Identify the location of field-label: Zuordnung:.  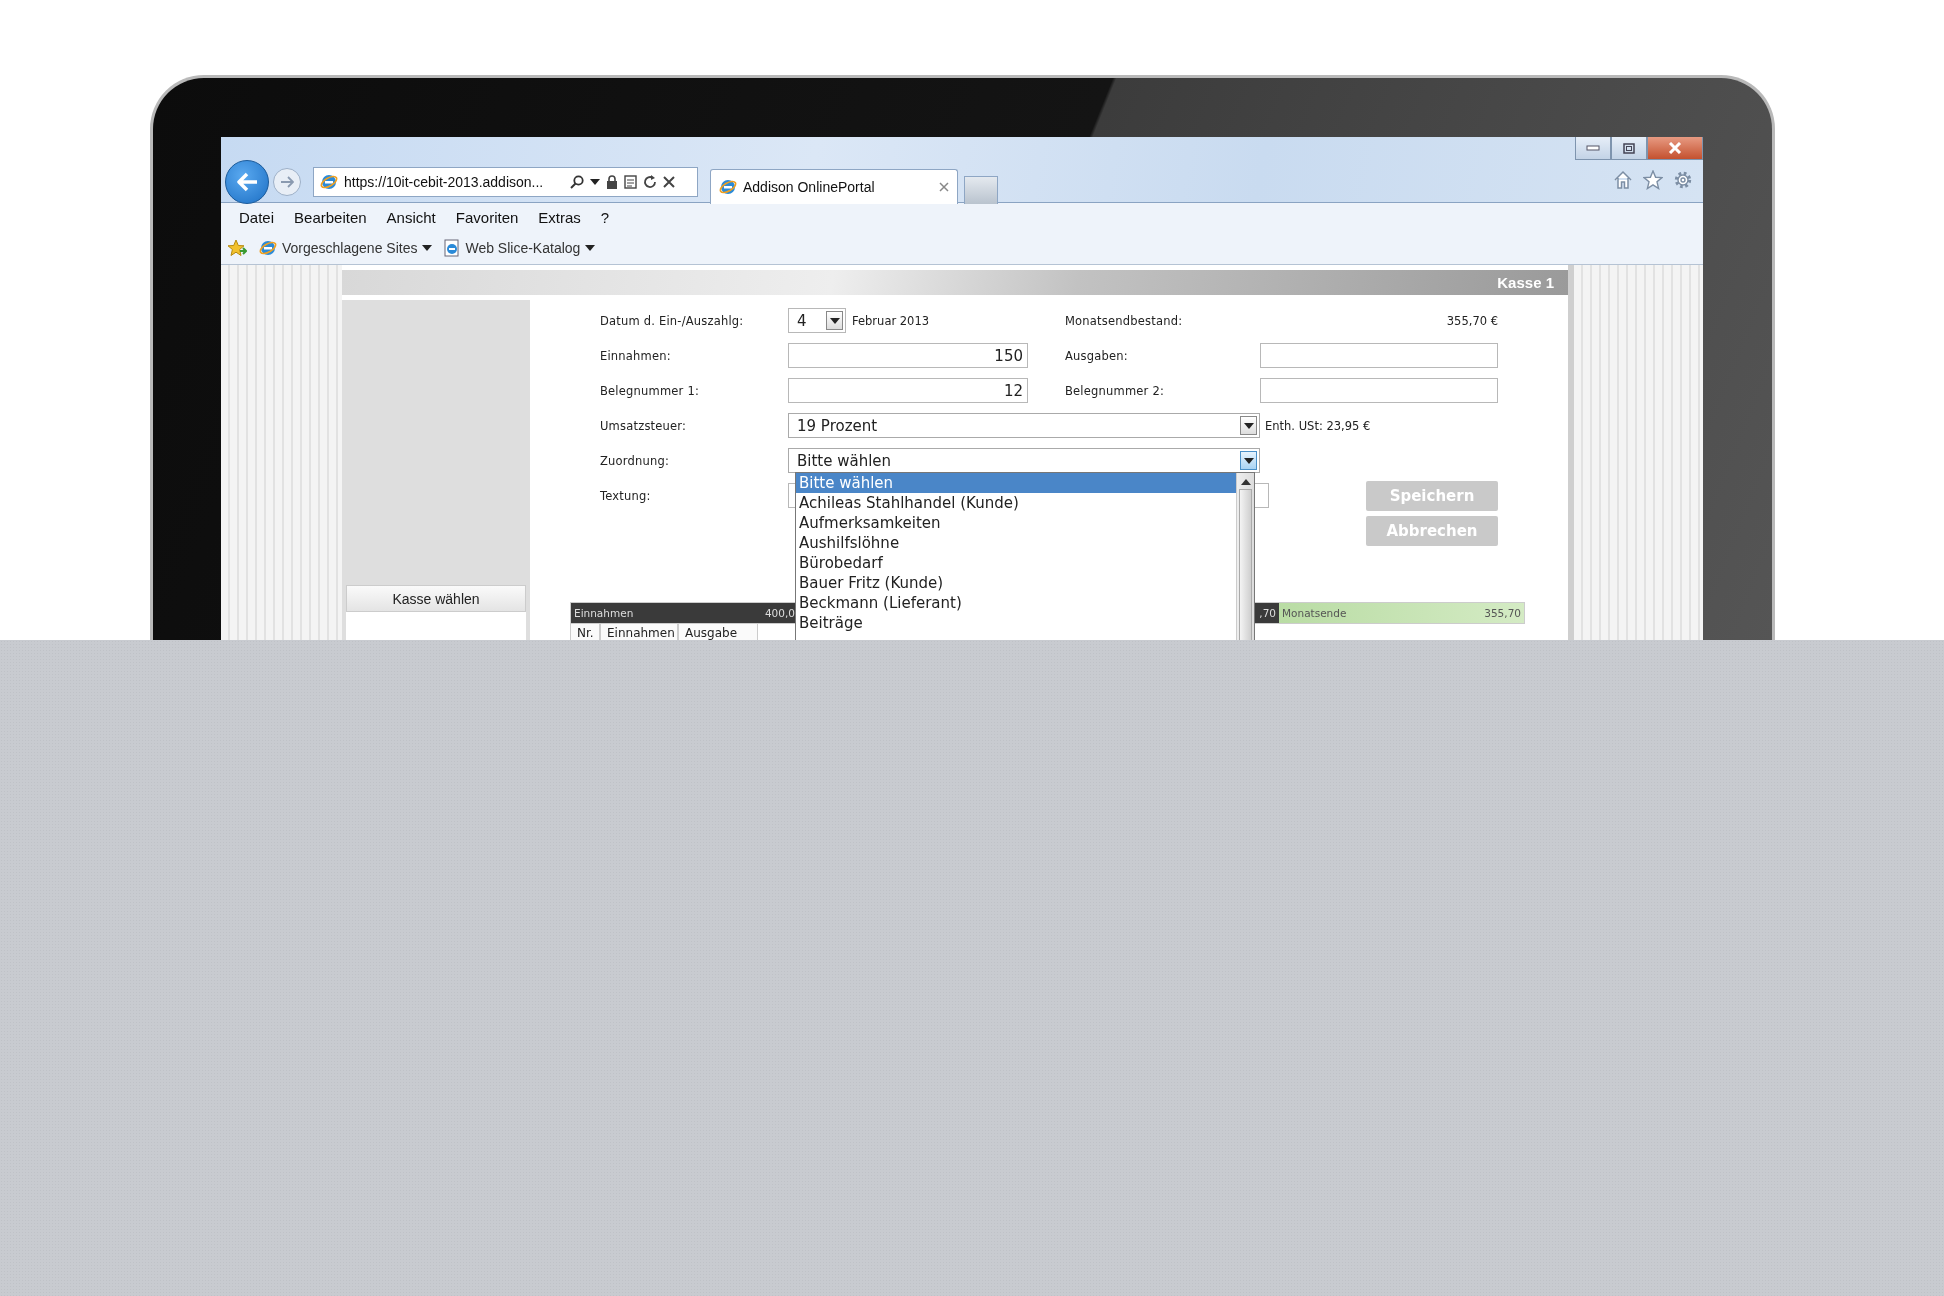
(635, 460).